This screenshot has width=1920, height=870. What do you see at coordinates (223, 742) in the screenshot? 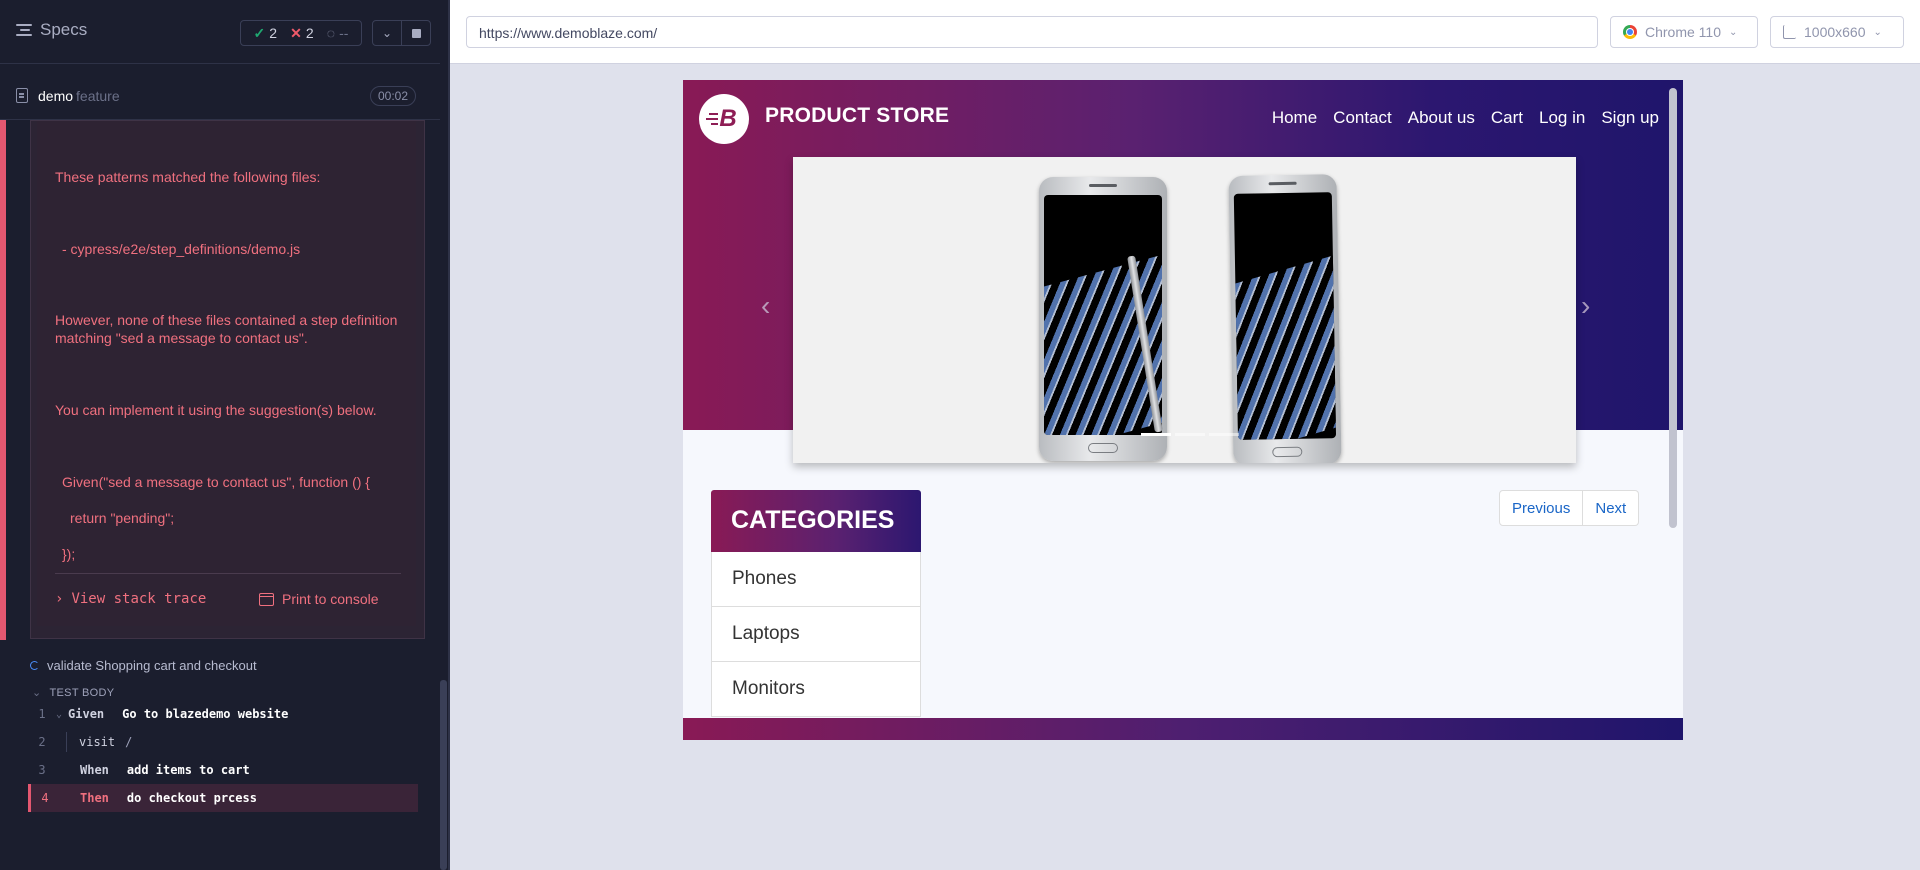
I see `command-row: 2 visit /` at bounding box center [223, 742].